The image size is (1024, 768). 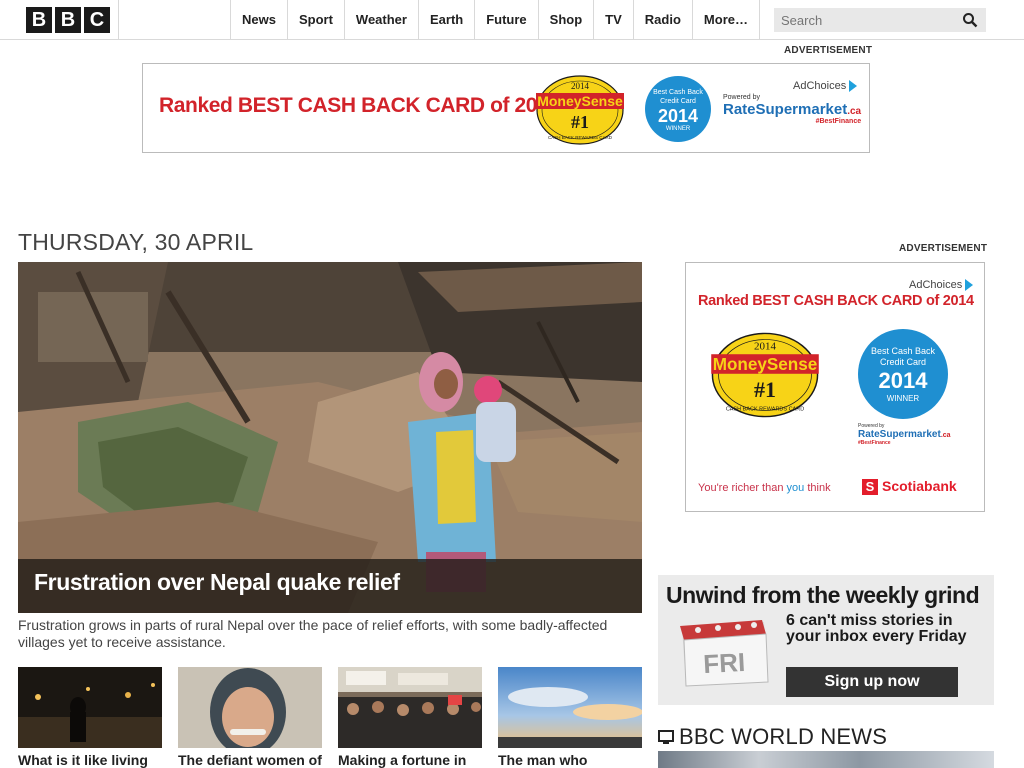 I want to click on nav-item-future: Future, so click(x=505, y=20).